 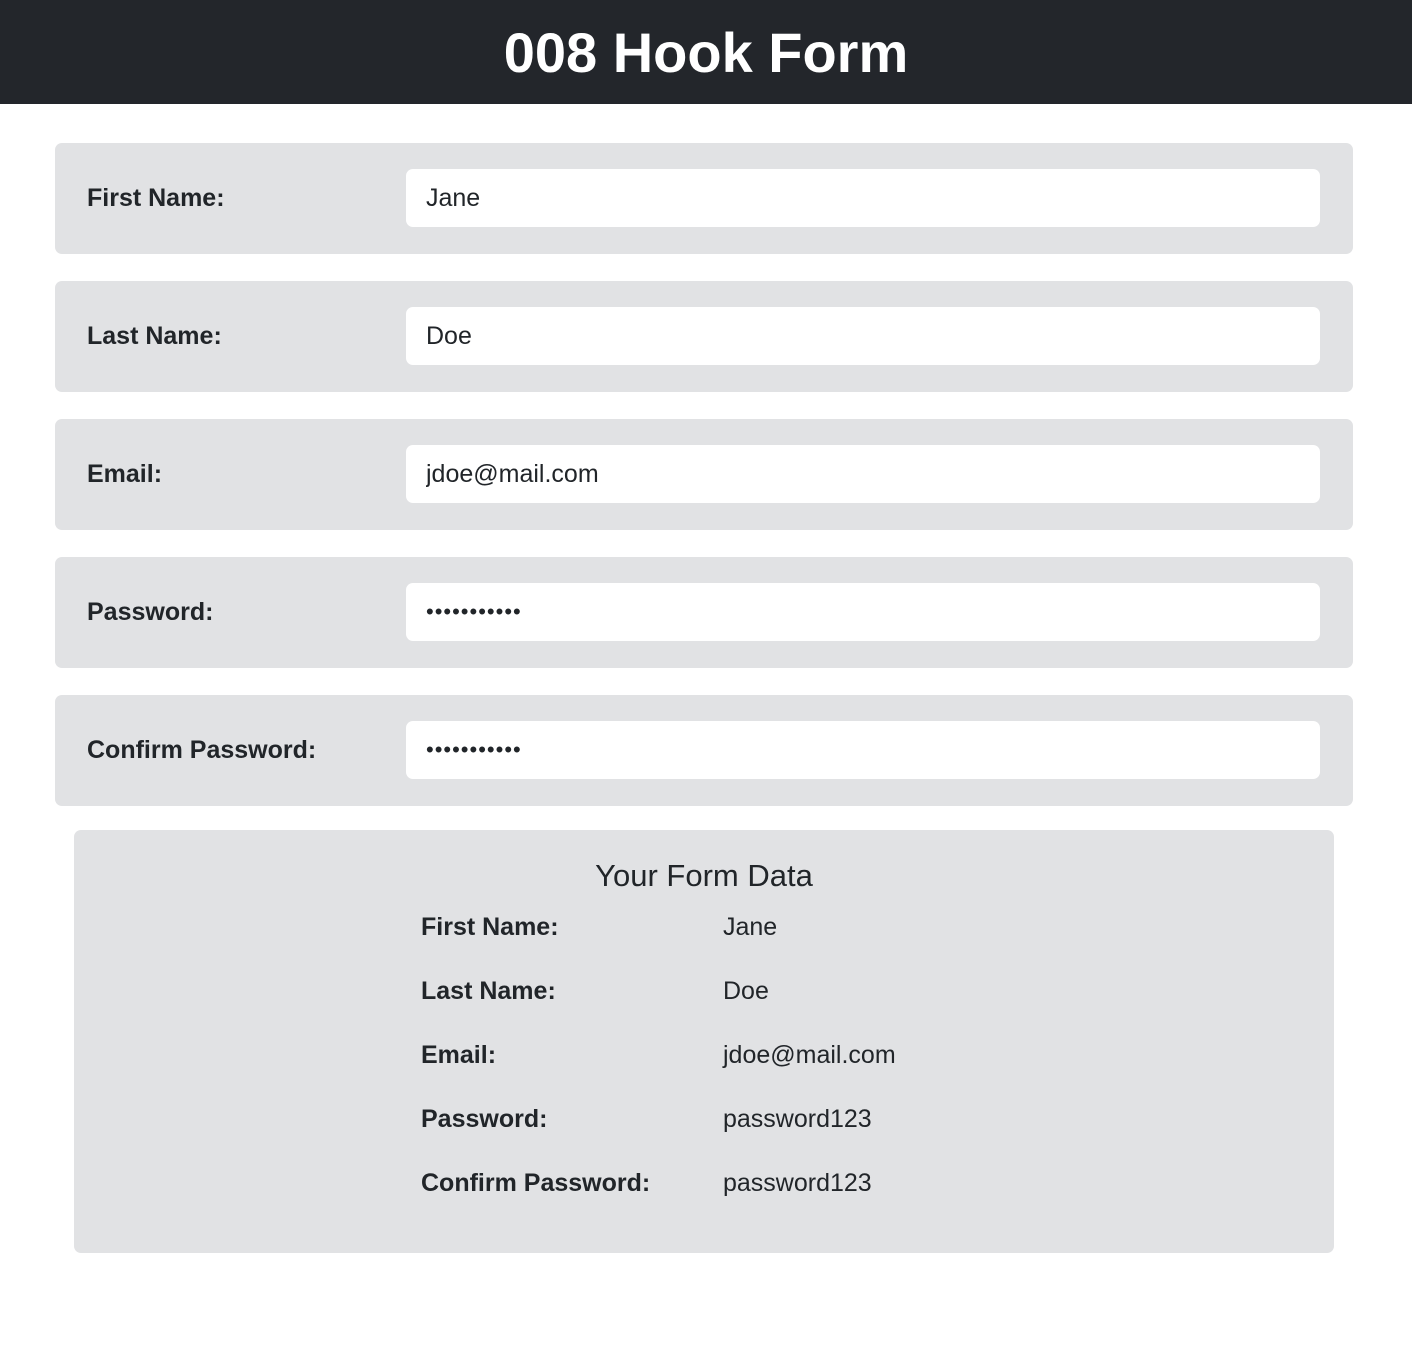 I want to click on first-name-input, so click(x=863, y=198).